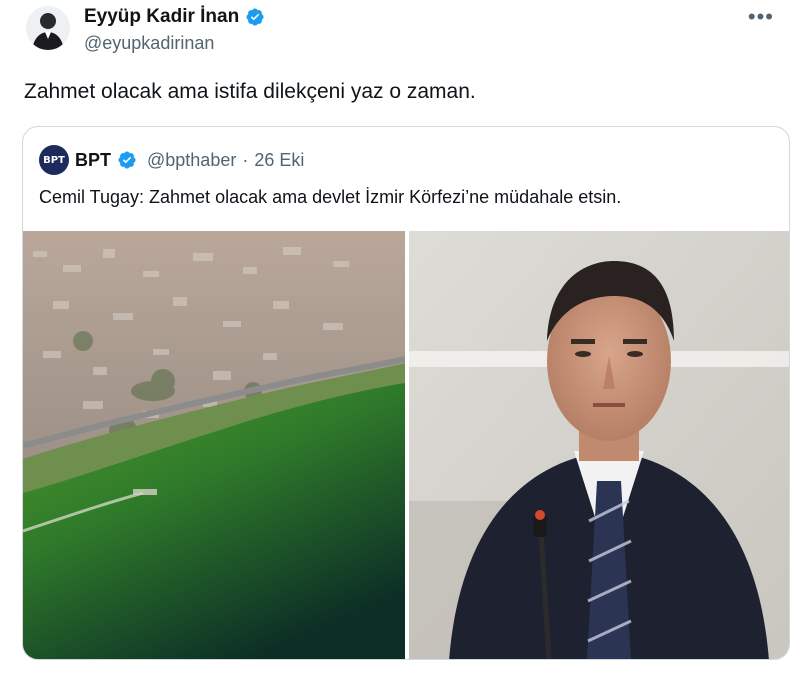  What do you see at coordinates (761, 17) in the screenshot?
I see `more-options-icon: •••` at bounding box center [761, 17].